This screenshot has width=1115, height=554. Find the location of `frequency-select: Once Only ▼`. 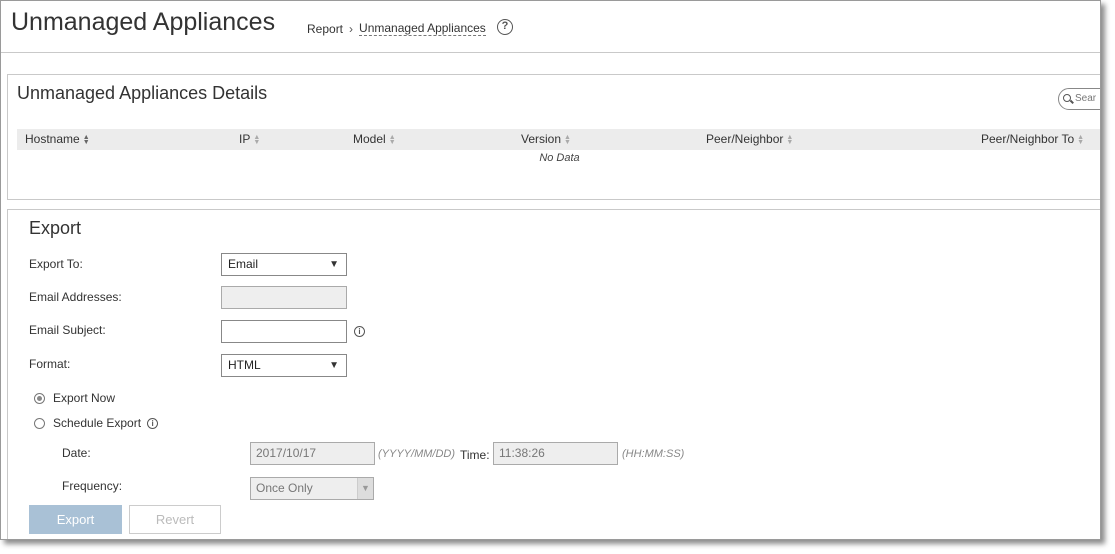

frequency-select: Once Only ▼ is located at coordinates (312, 488).